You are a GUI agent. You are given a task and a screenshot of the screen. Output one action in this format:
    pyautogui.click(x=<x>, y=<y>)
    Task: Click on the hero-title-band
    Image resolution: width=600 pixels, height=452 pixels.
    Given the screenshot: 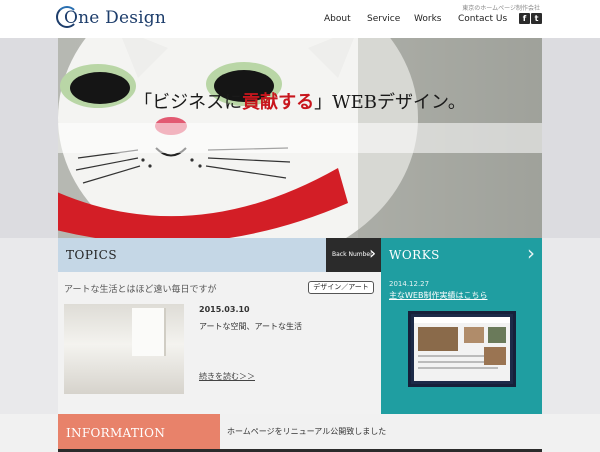 What is the action you would take?
    pyautogui.click(x=300, y=138)
    